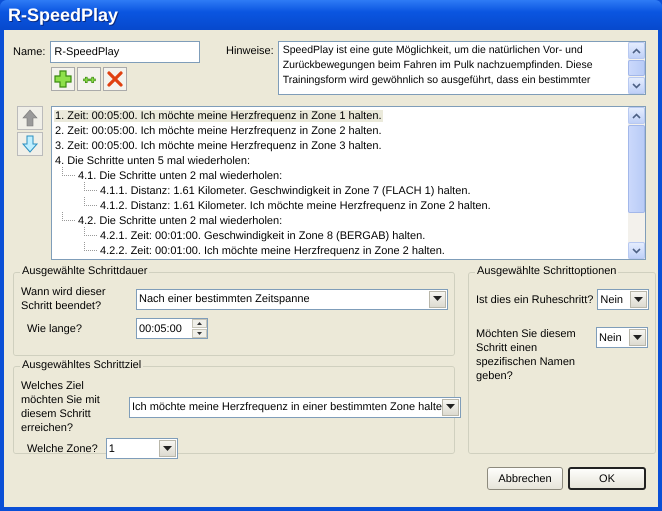  I want to click on zone-label: Welche Zone?, so click(62, 449).